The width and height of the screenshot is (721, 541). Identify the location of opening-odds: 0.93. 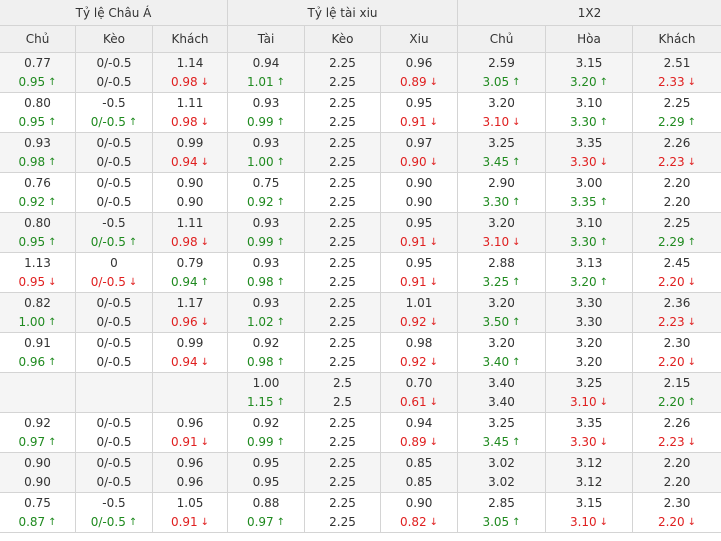
(37, 143).